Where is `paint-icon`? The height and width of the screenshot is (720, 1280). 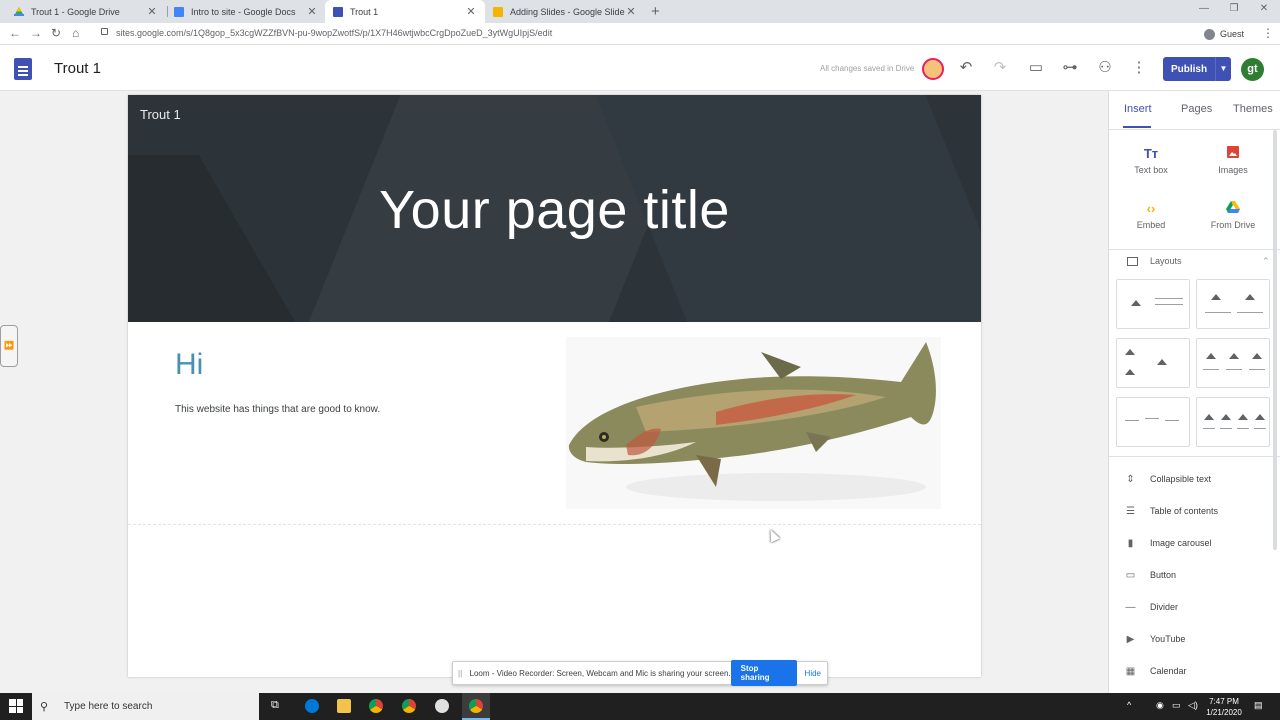
paint-icon is located at coordinates (442, 706).